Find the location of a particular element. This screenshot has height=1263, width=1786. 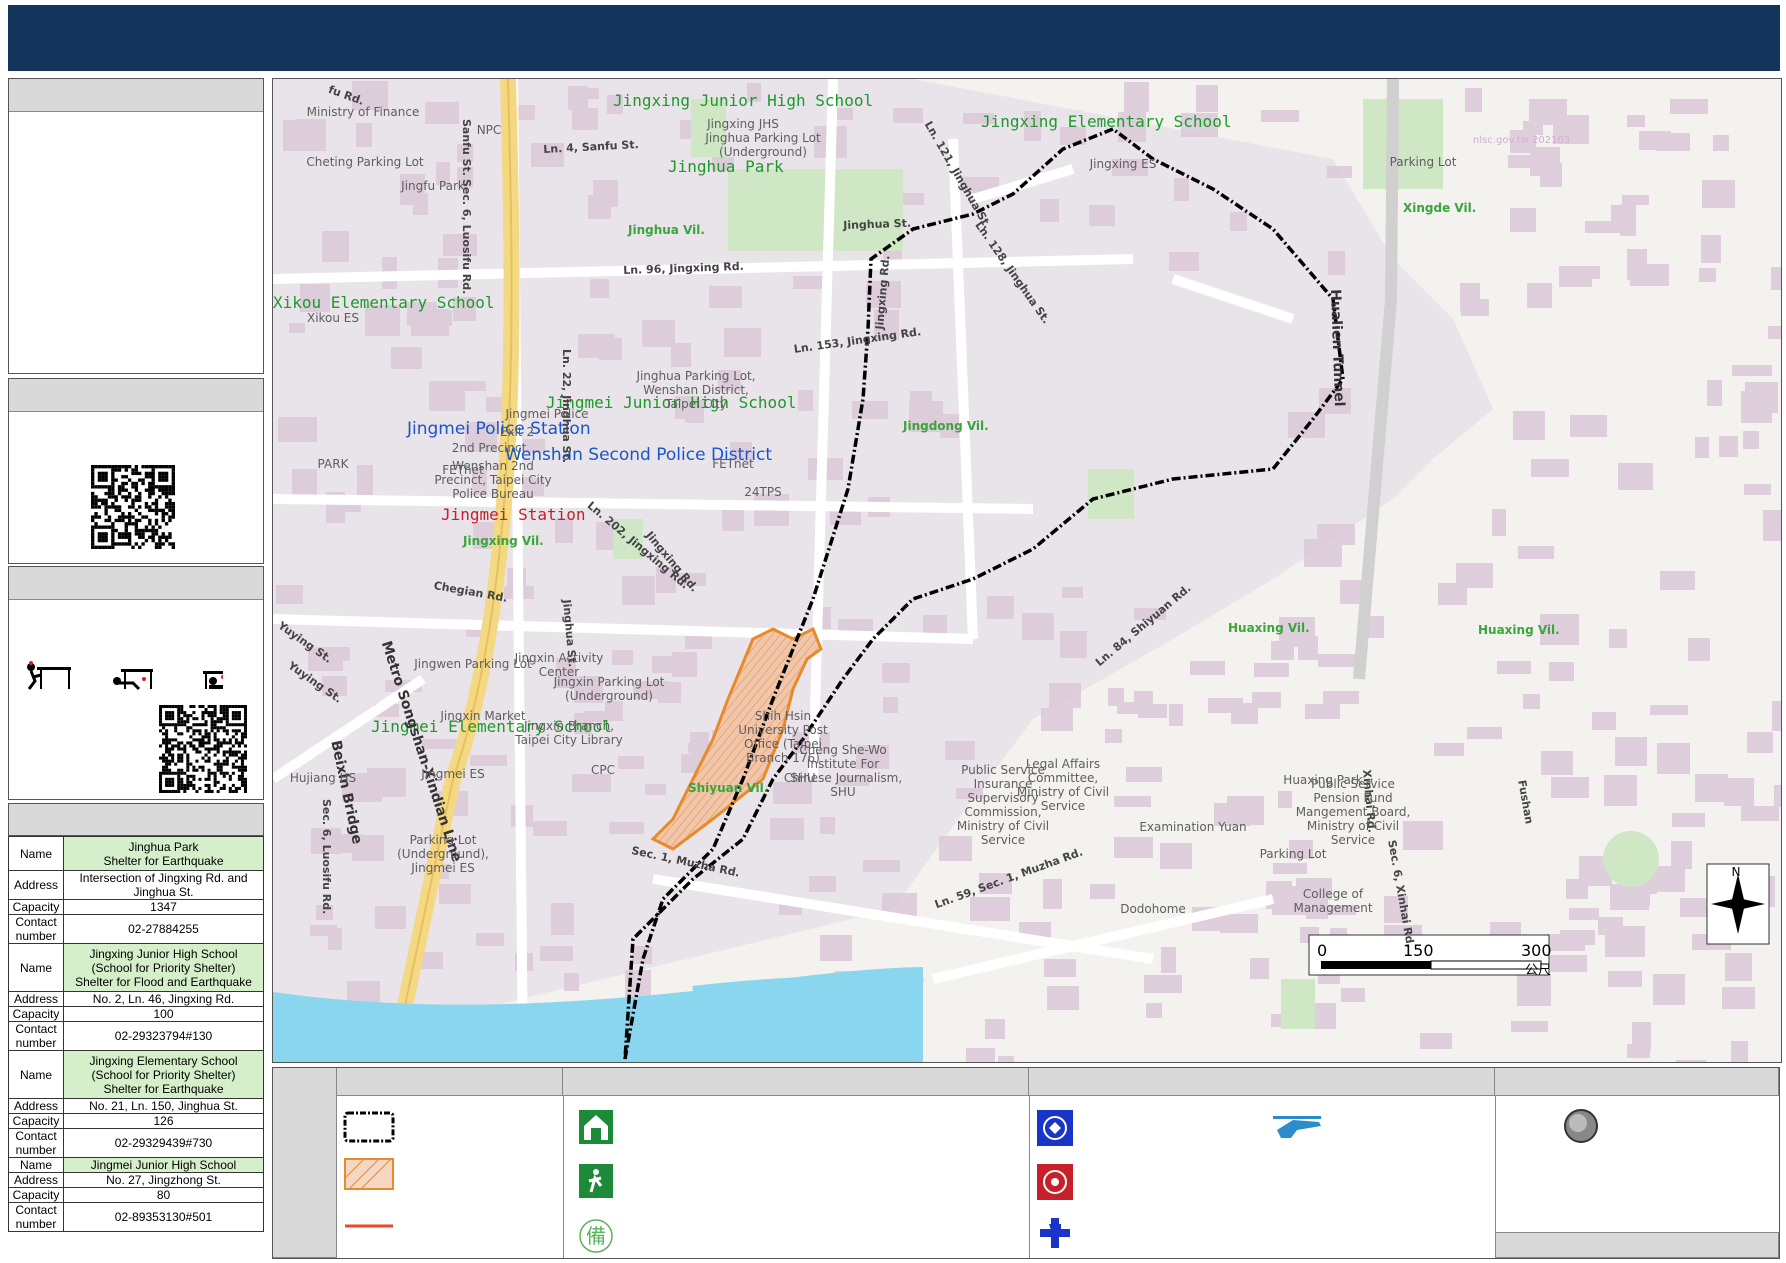

place-label: Jingxing ES is located at coordinates (1123, 164).